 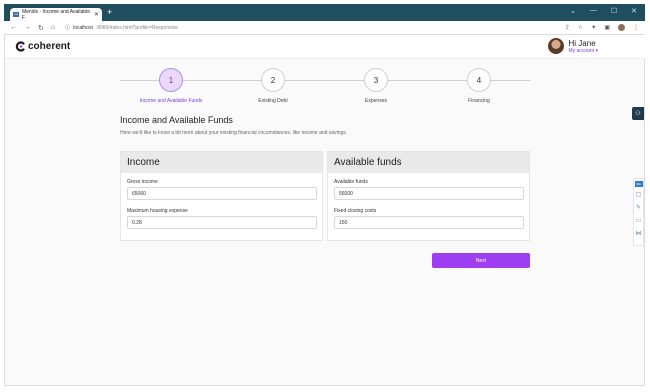 What do you see at coordinates (16, 14) in the screenshot?
I see `mendix-favicon-icon: mx` at bounding box center [16, 14].